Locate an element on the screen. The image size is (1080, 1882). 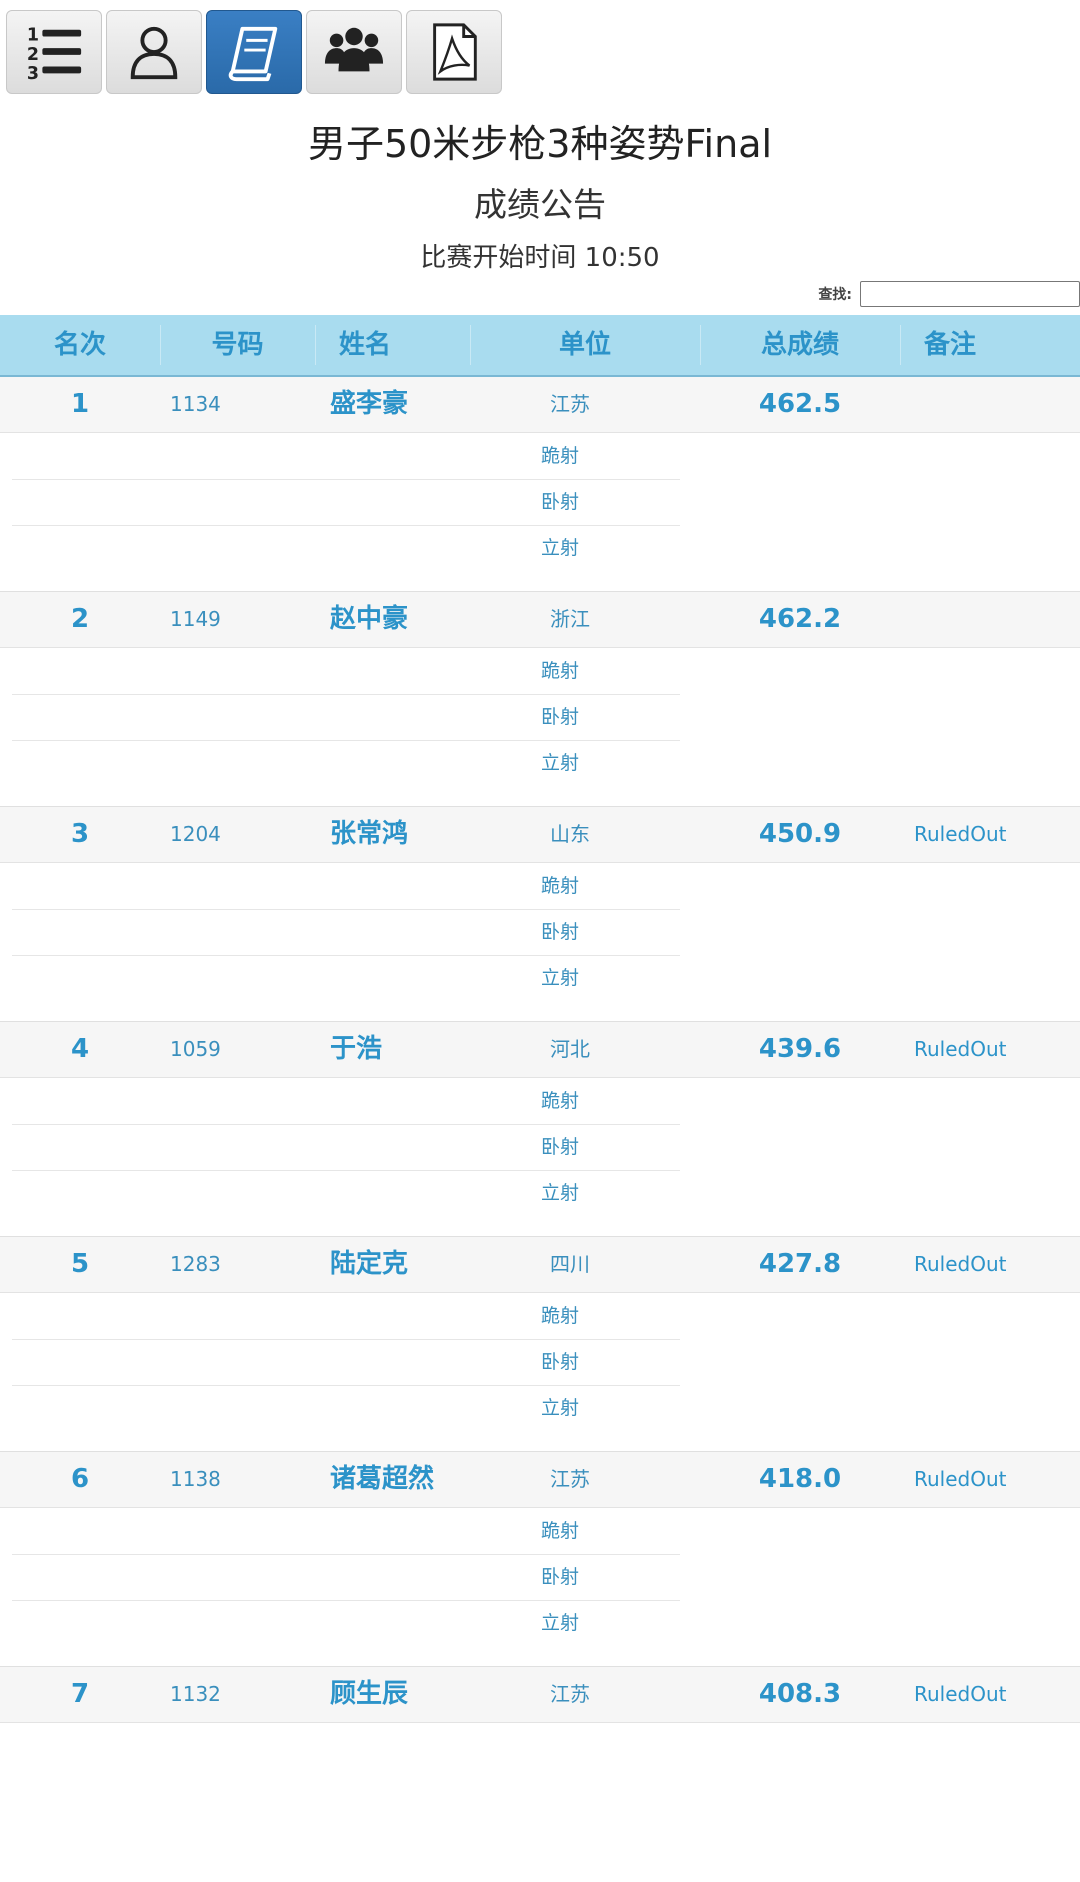
header-total: 总成绩 is located at coordinates (800, 345).